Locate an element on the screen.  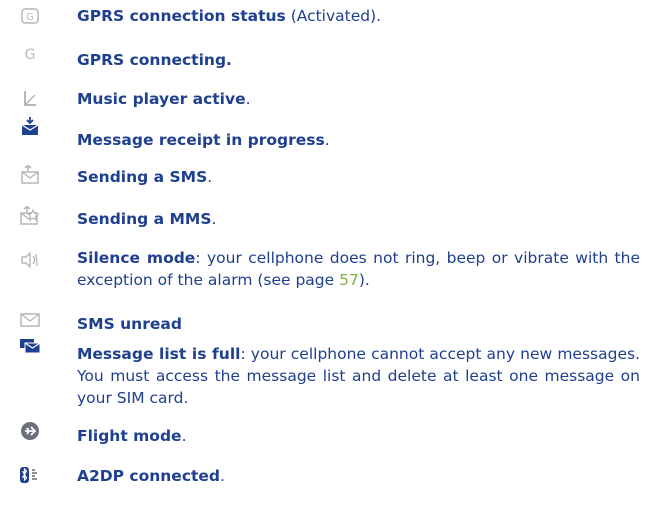
sending-sms-icon is located at coordinates (30, 175).